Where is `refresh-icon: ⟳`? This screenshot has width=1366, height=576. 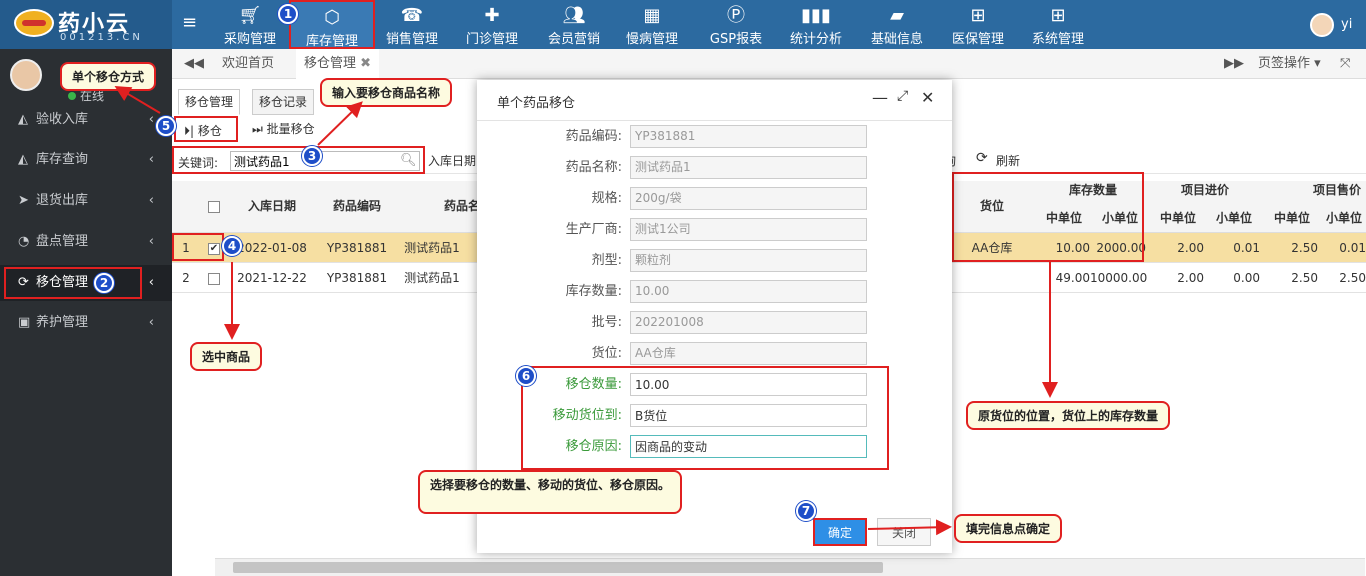
refresh-icon: ⟳ is located at coordinates (982, 158).